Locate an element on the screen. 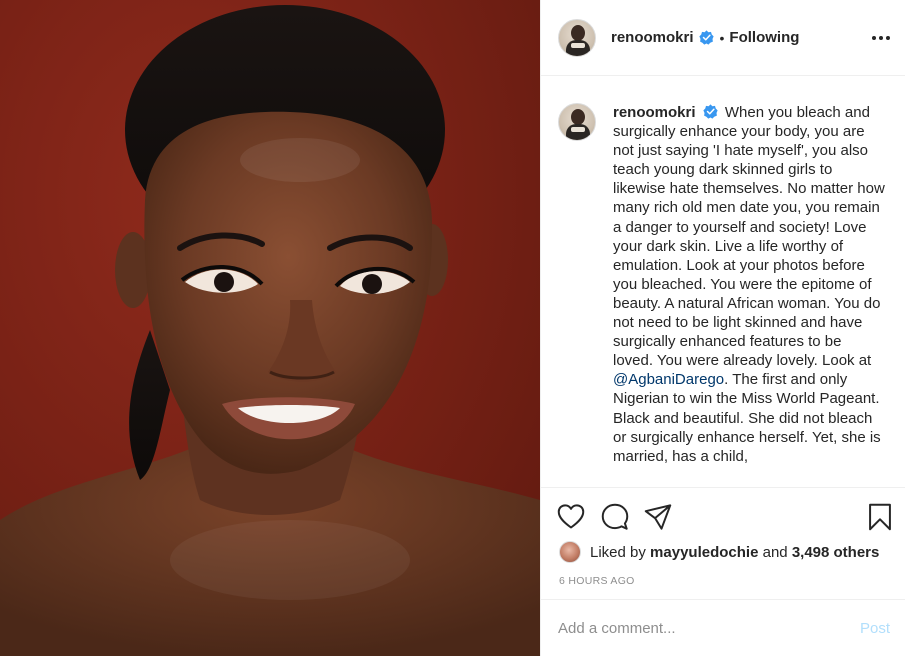 Image resolution: width=905 pixels, height=656 pixels. post-comment-button: Post is located at coordinates (875, 628).